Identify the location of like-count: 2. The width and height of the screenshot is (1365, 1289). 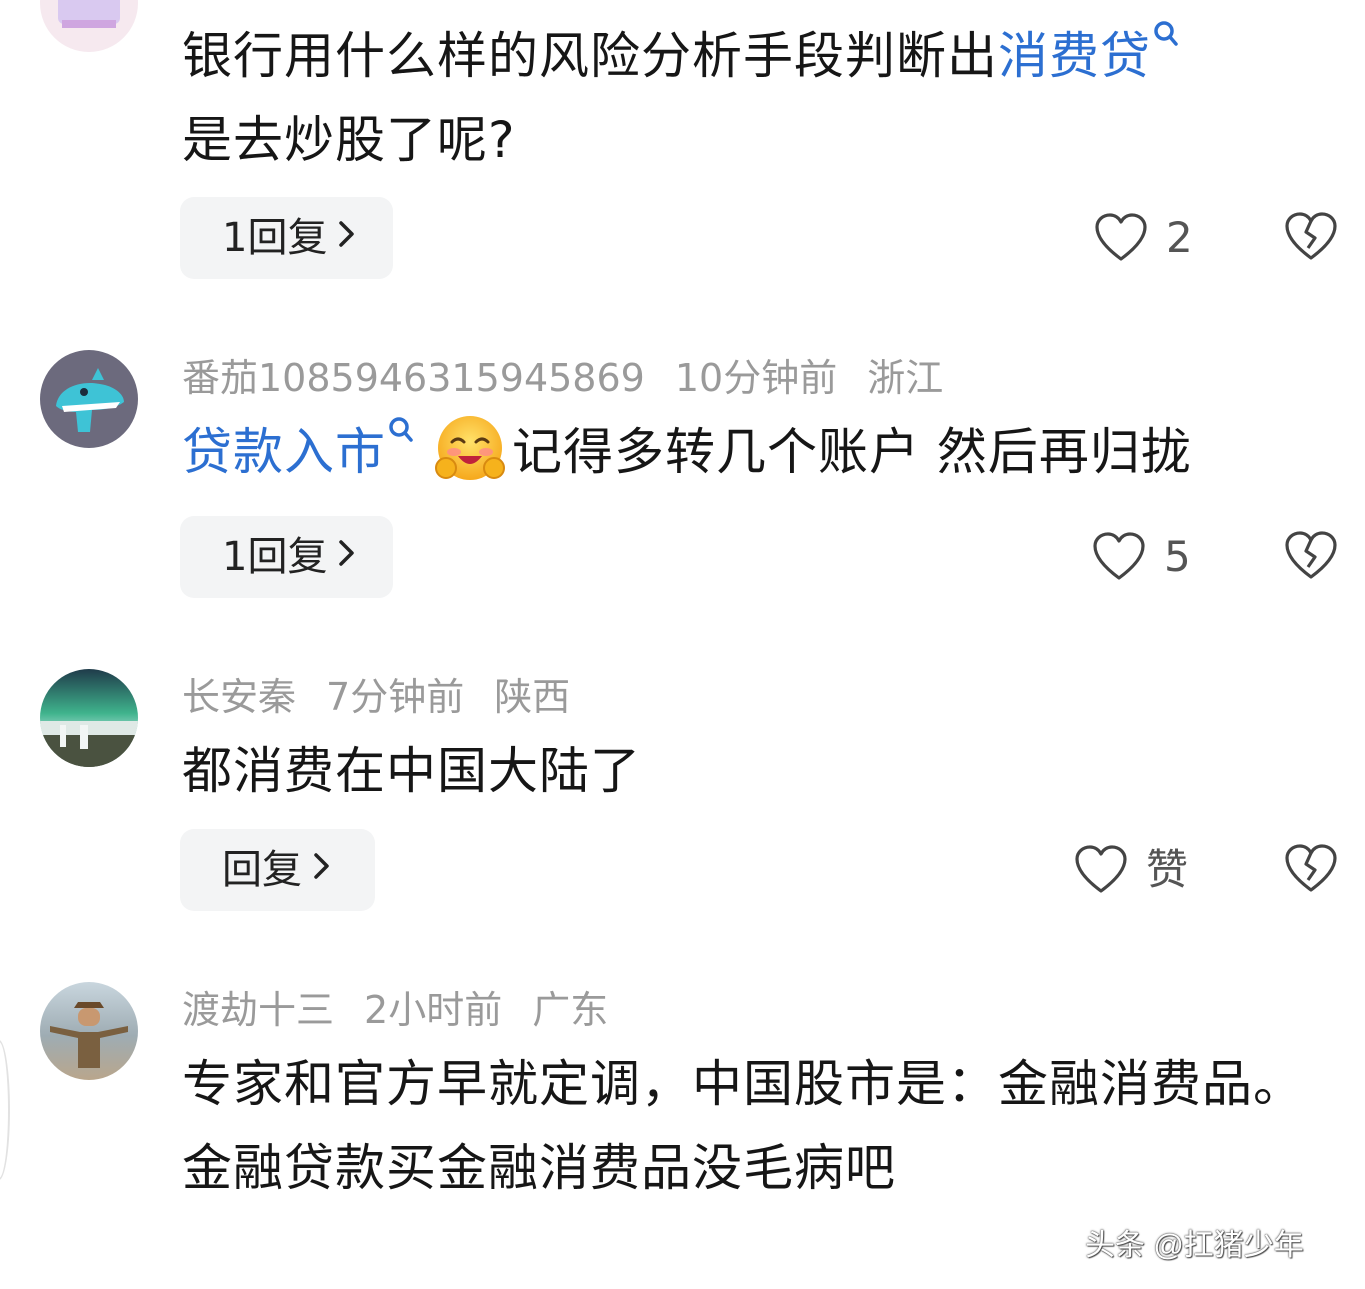
(1179, 237).